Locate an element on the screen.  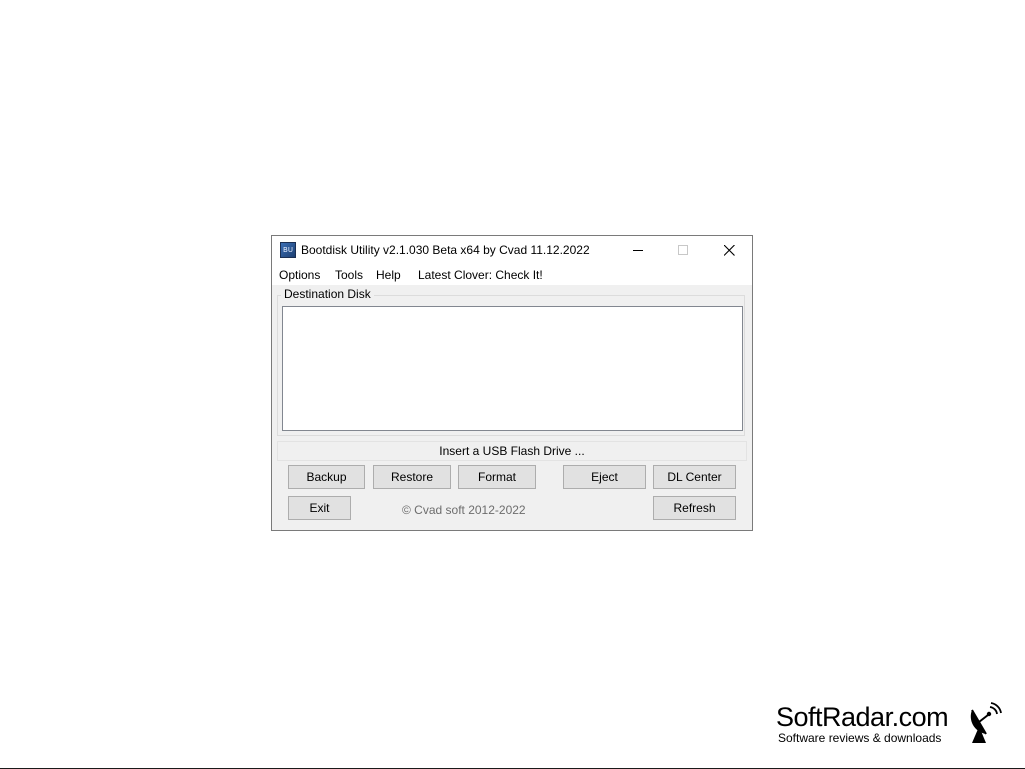
close-icon is located at coordinates (729, 250).